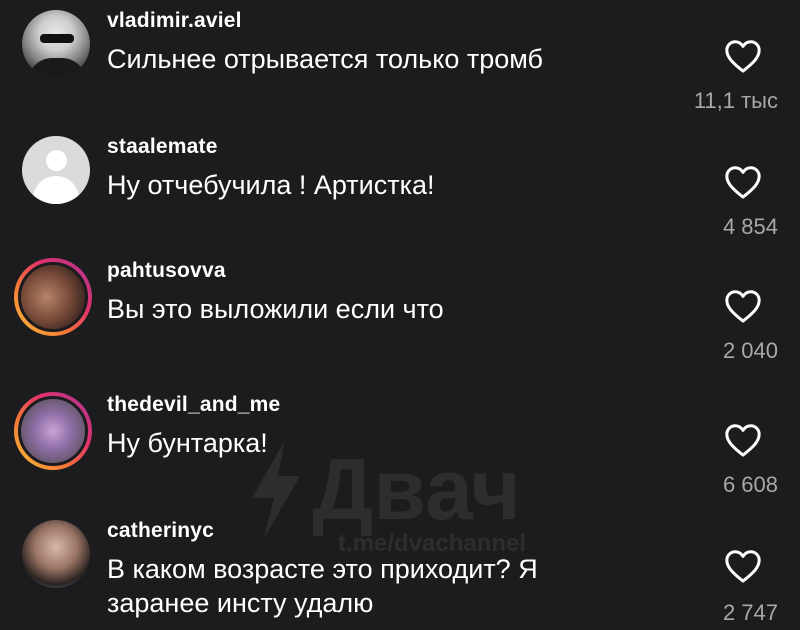  I want to click on comment-username: catherinyc, so click(160, 531).